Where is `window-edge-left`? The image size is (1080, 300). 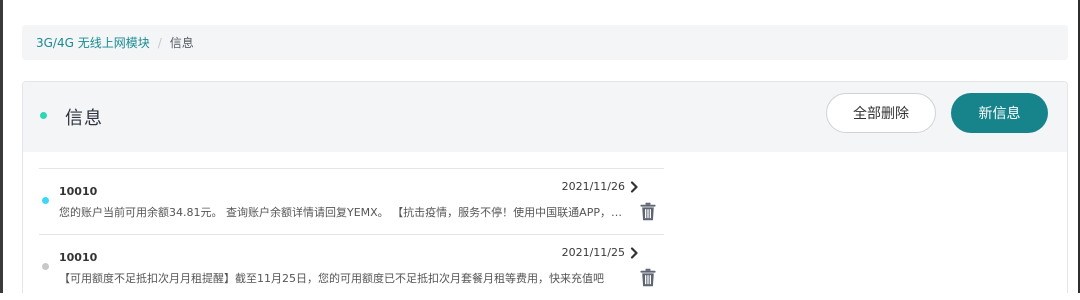
window-edge-left is located at coordinates (1, 146).